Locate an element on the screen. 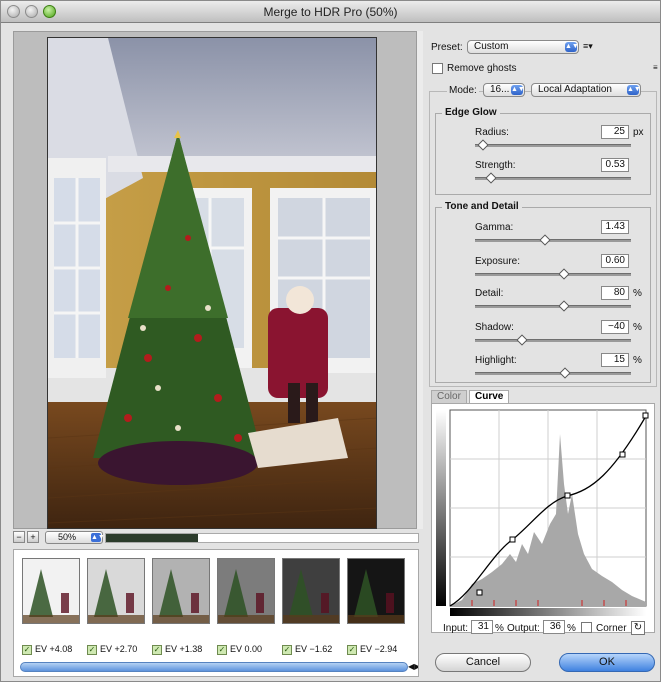 The height and width of the screenshot is (682, 661). gamma-label: Gamma: is located at coordinates (494, 227).